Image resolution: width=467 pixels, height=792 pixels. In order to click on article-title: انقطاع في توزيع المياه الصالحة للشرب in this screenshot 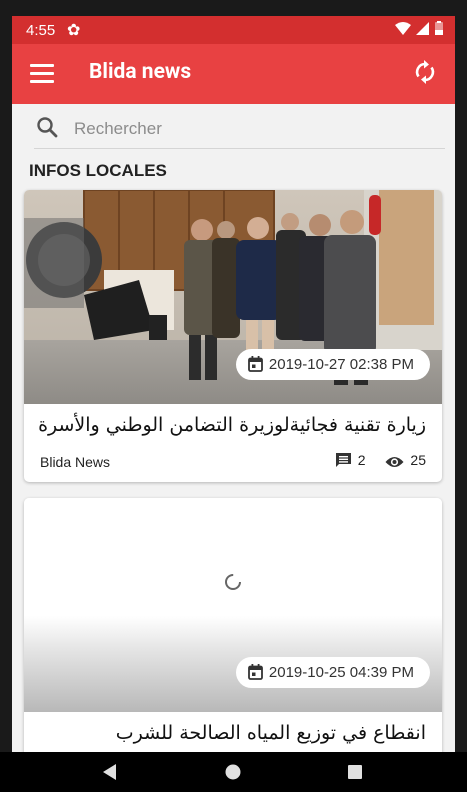, I will do `click(271, 733)`.